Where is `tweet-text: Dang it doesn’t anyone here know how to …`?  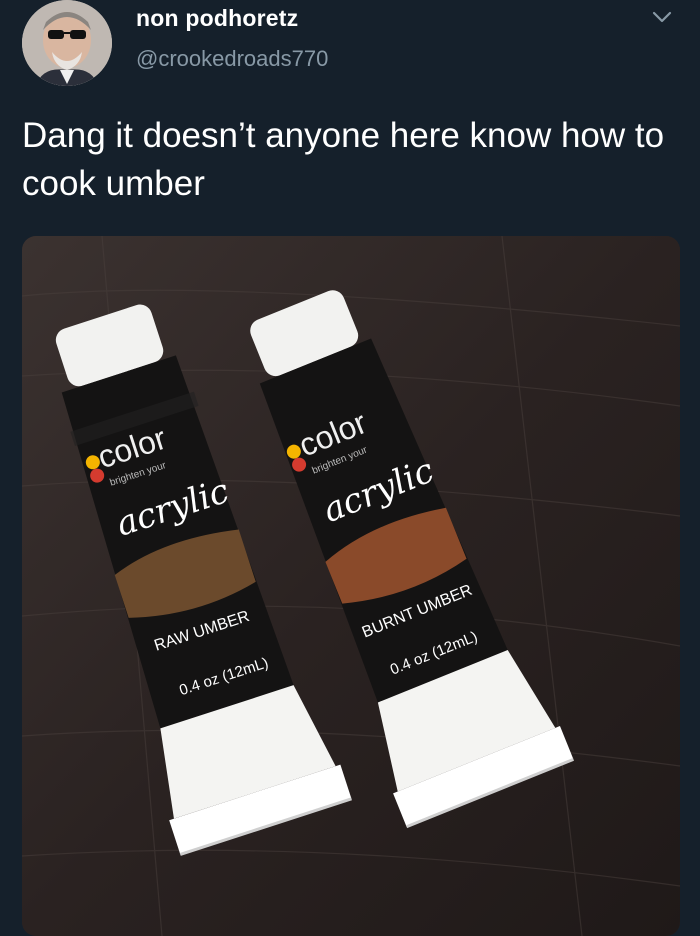
tweet-text: Dang it doesn’t anyone here know how to … is located at coordinates (343, 159).